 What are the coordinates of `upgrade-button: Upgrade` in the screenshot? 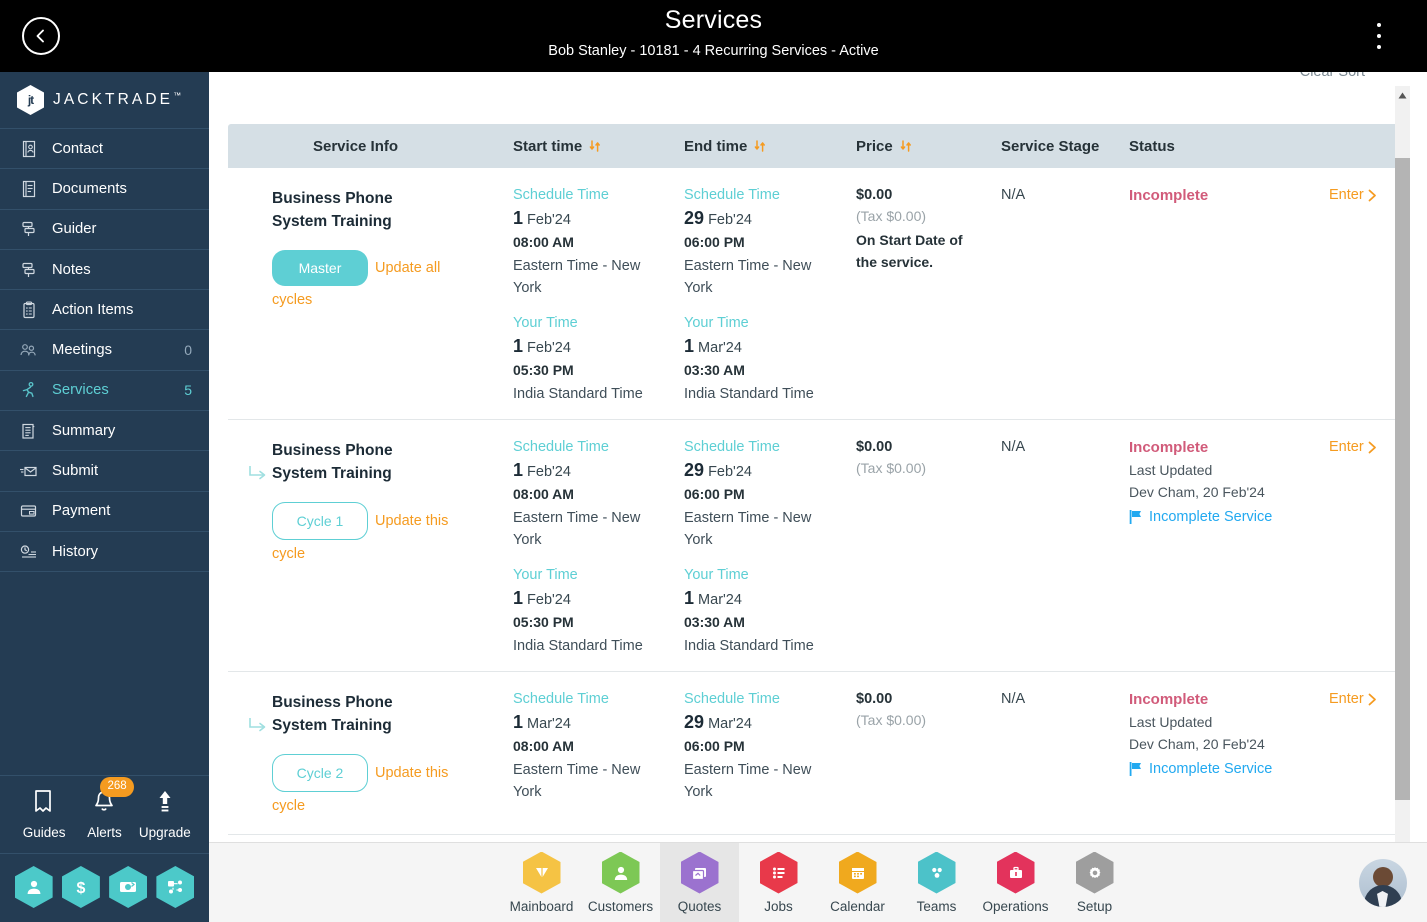 It's located at (165, 814).